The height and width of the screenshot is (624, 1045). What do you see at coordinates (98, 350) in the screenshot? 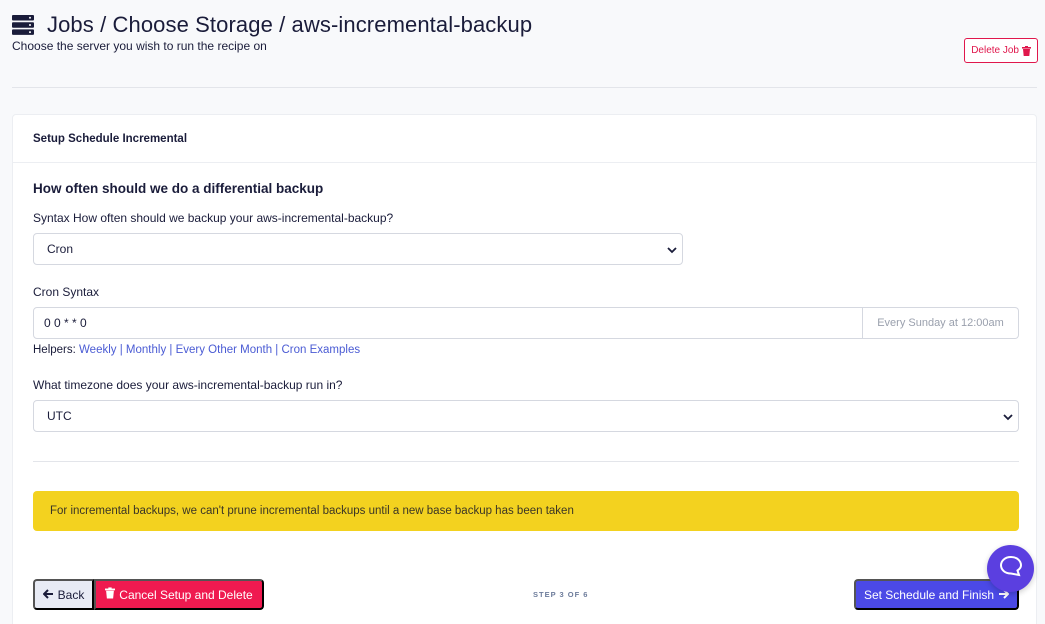
I see `helper-link-weekly: Weekly` at bounding box center [98, 350].